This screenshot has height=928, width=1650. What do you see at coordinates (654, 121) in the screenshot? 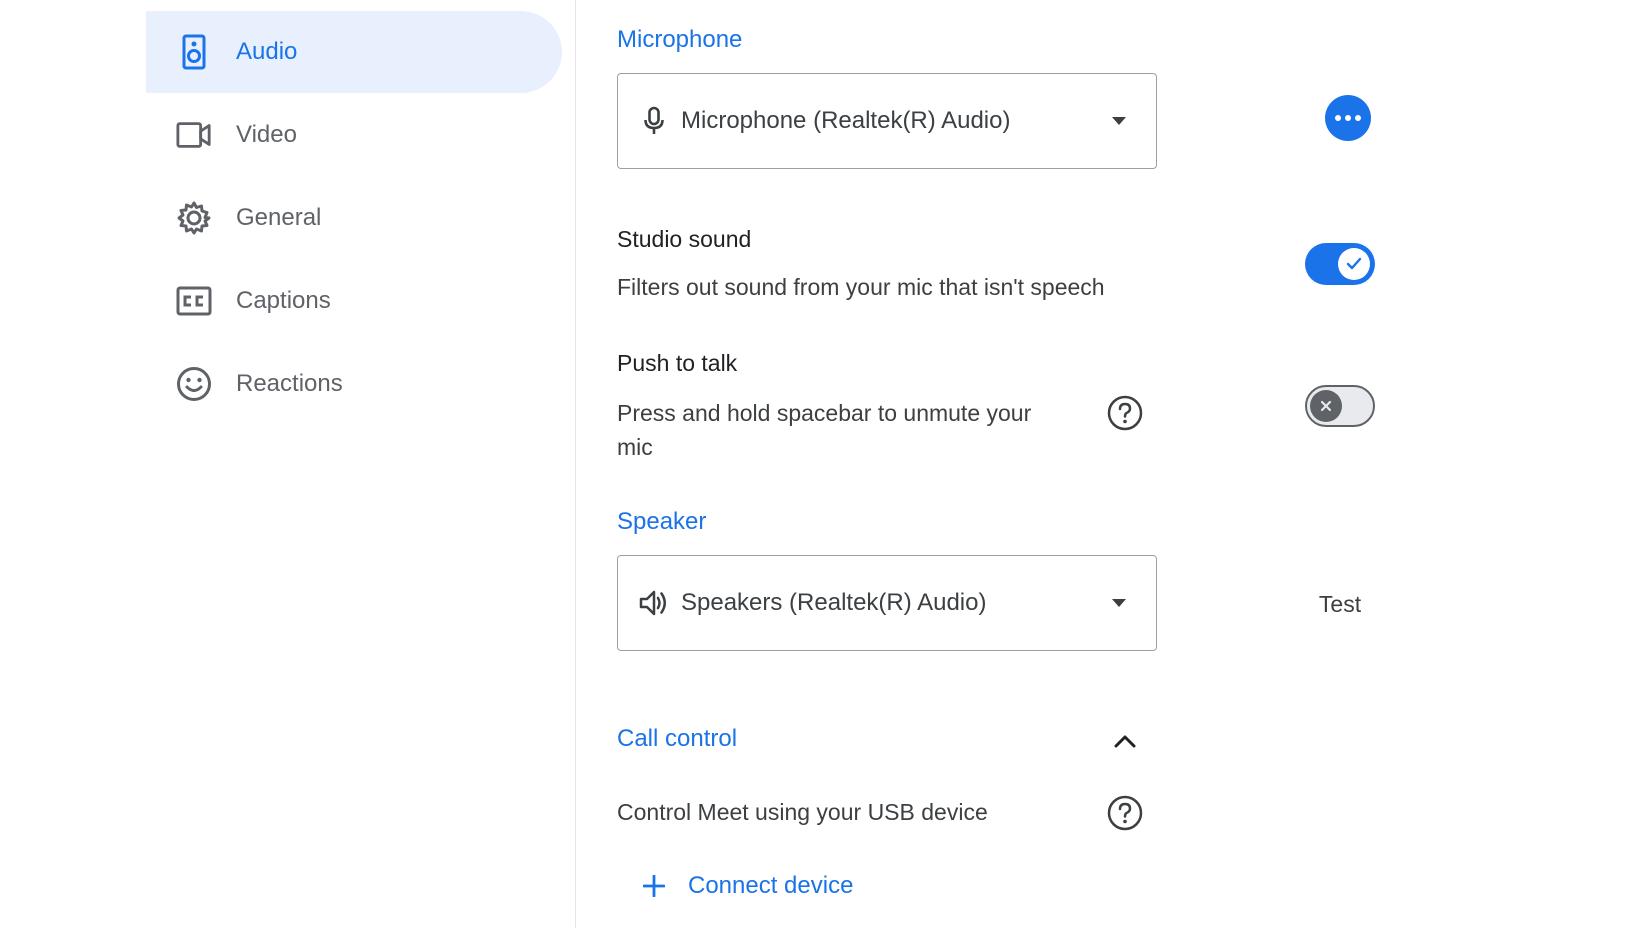
I see `microphone-icon` at bounding box center [654, 121].